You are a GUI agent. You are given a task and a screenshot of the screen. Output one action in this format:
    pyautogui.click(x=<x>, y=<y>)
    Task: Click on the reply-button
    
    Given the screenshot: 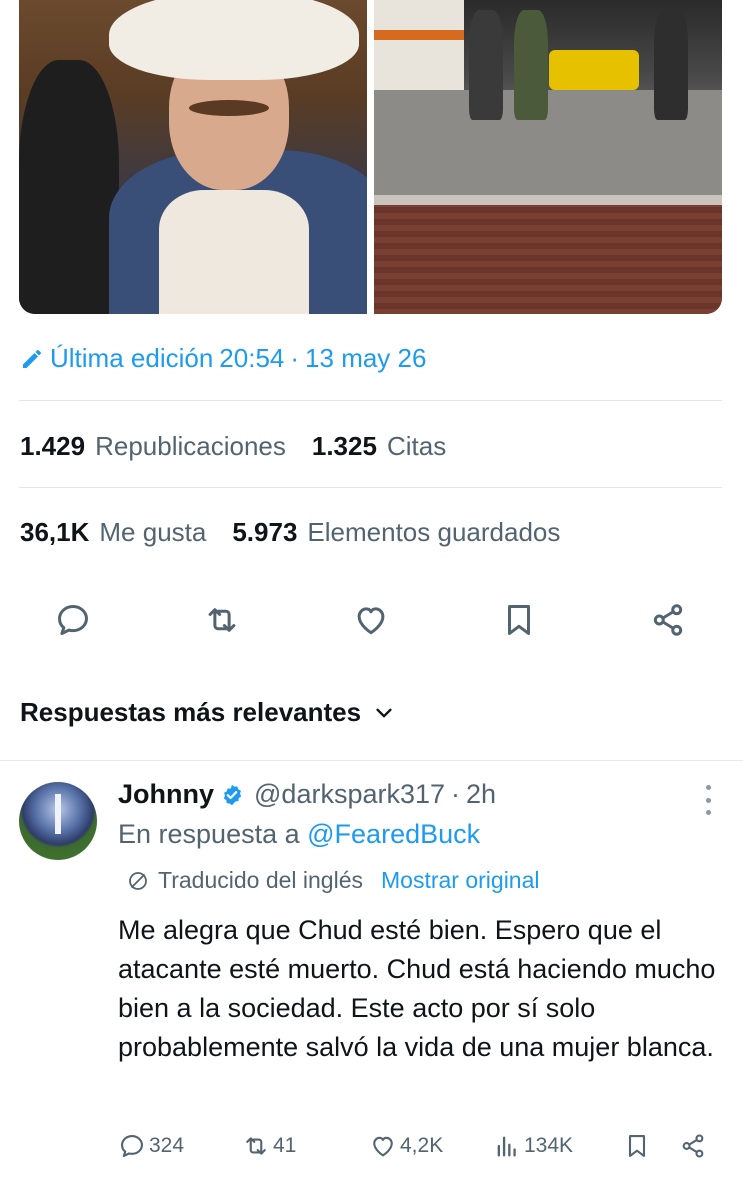 What is the action you would take?
    pyautogui.click(x=73, y=620)
    